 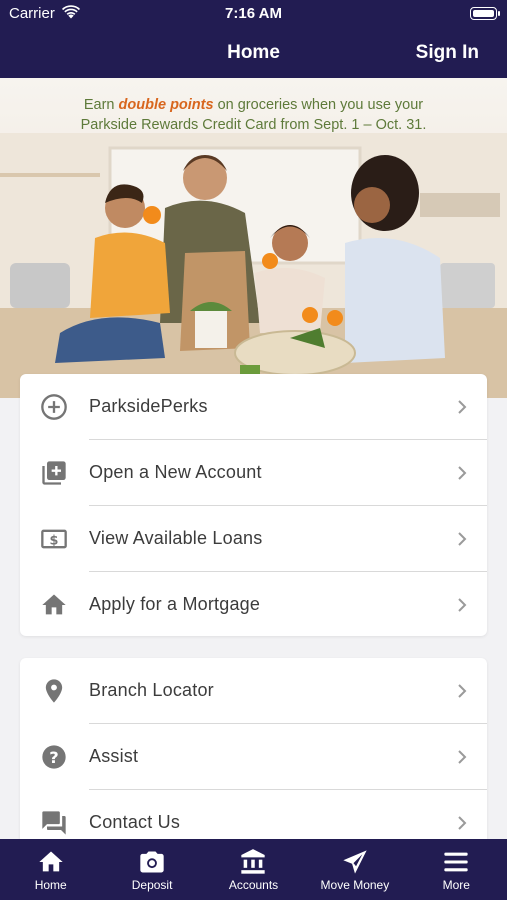 I want to click on menu-item-assist: ? Assist, so click(x=253, y=757).